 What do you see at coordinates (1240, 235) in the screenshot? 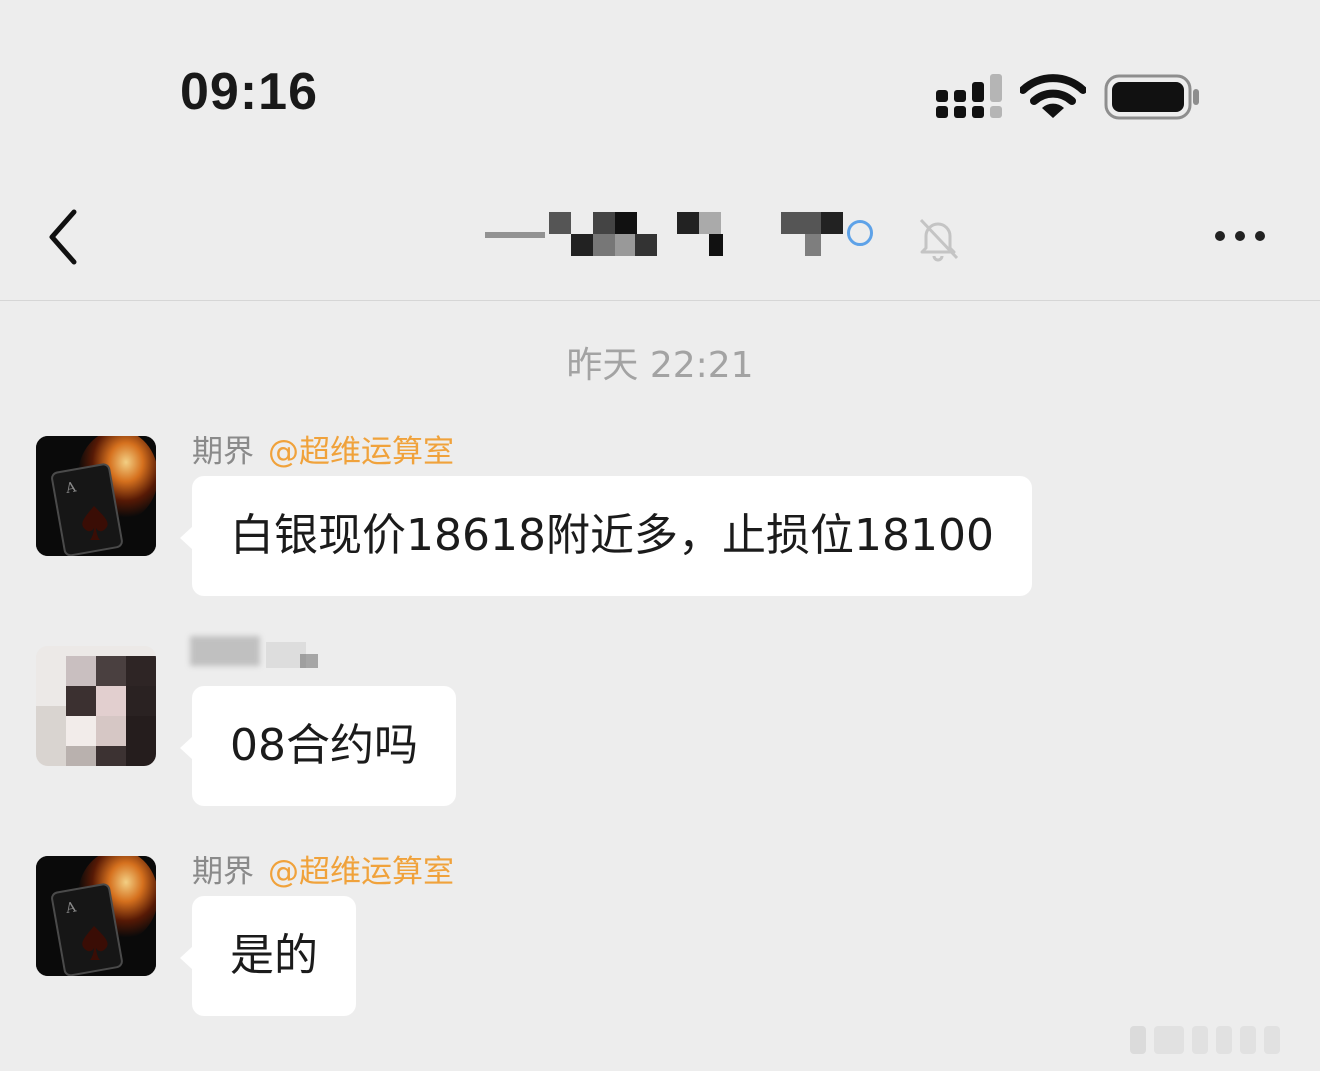
I see `more-options-button` at bounding box center [1240, 235].